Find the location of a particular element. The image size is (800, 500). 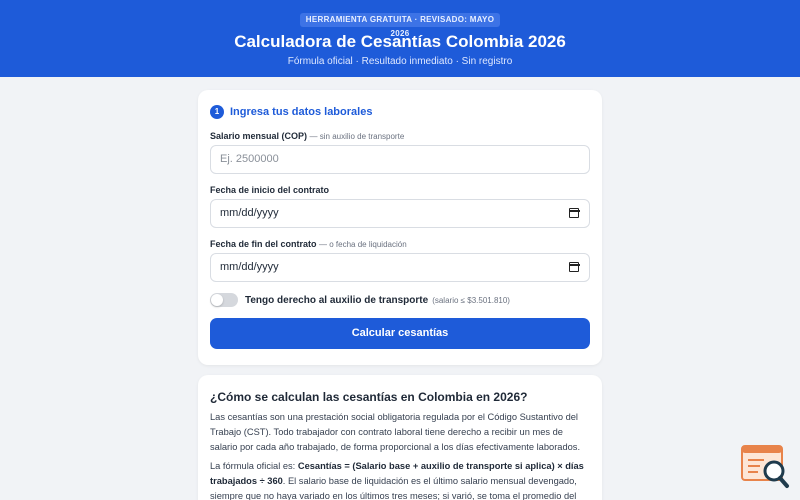

start-date-label: Fecha de inicio del contrato is located at coordinates (269, 190).